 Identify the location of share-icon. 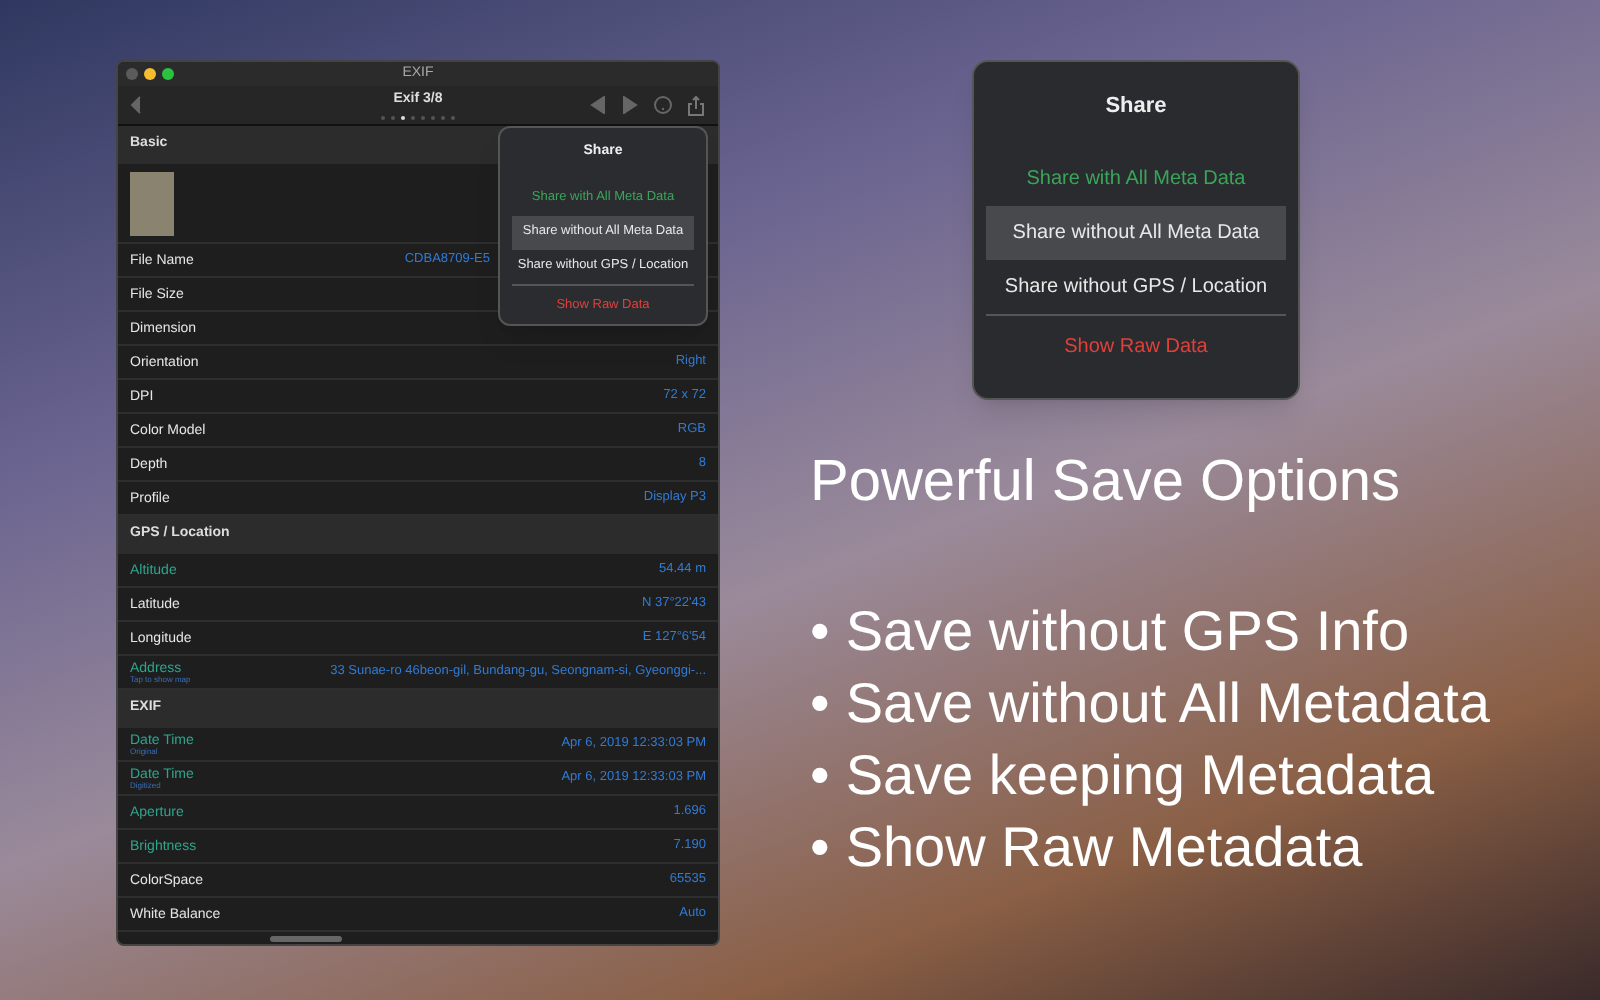
(696, 105).